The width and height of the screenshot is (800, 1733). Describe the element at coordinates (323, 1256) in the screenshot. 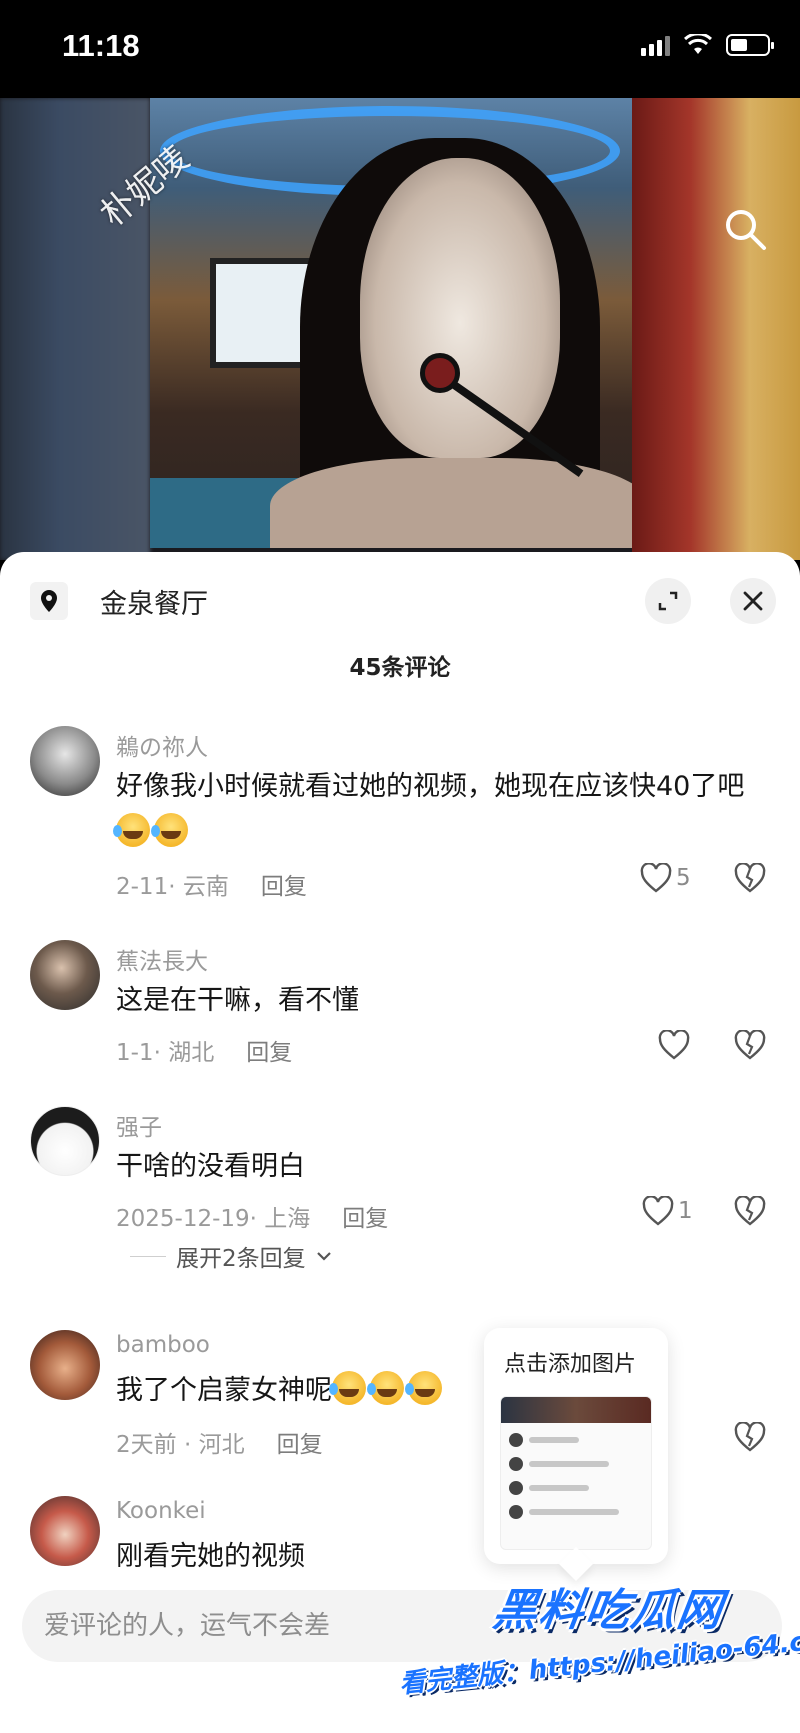

I see `chevron-down-icon` at that location.